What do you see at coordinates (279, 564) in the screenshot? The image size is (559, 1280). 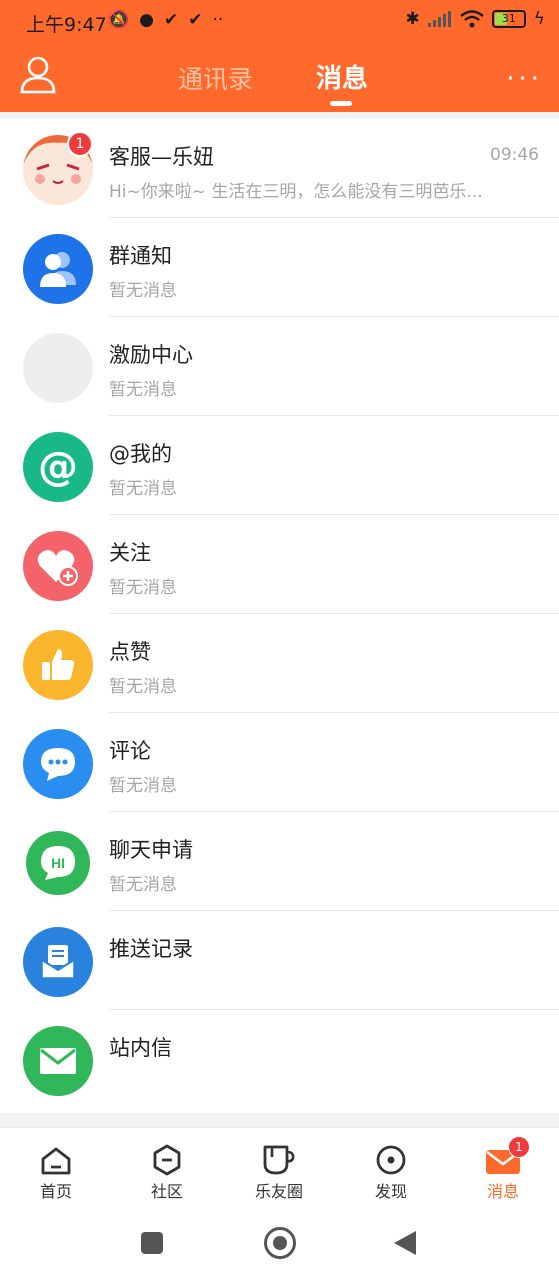 I see `list-item: 关注 暂无消息` at bounding box center [279, 564].